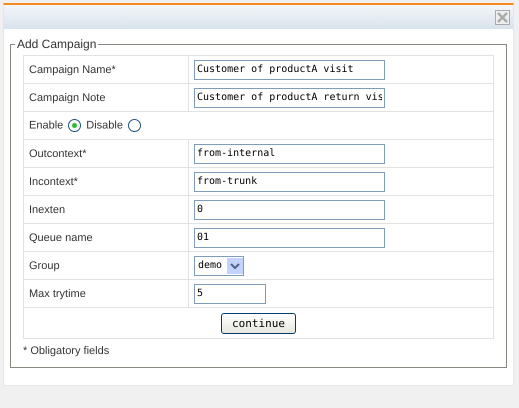  I want to click on field-label: Campaign Name*, so click(106, 70).